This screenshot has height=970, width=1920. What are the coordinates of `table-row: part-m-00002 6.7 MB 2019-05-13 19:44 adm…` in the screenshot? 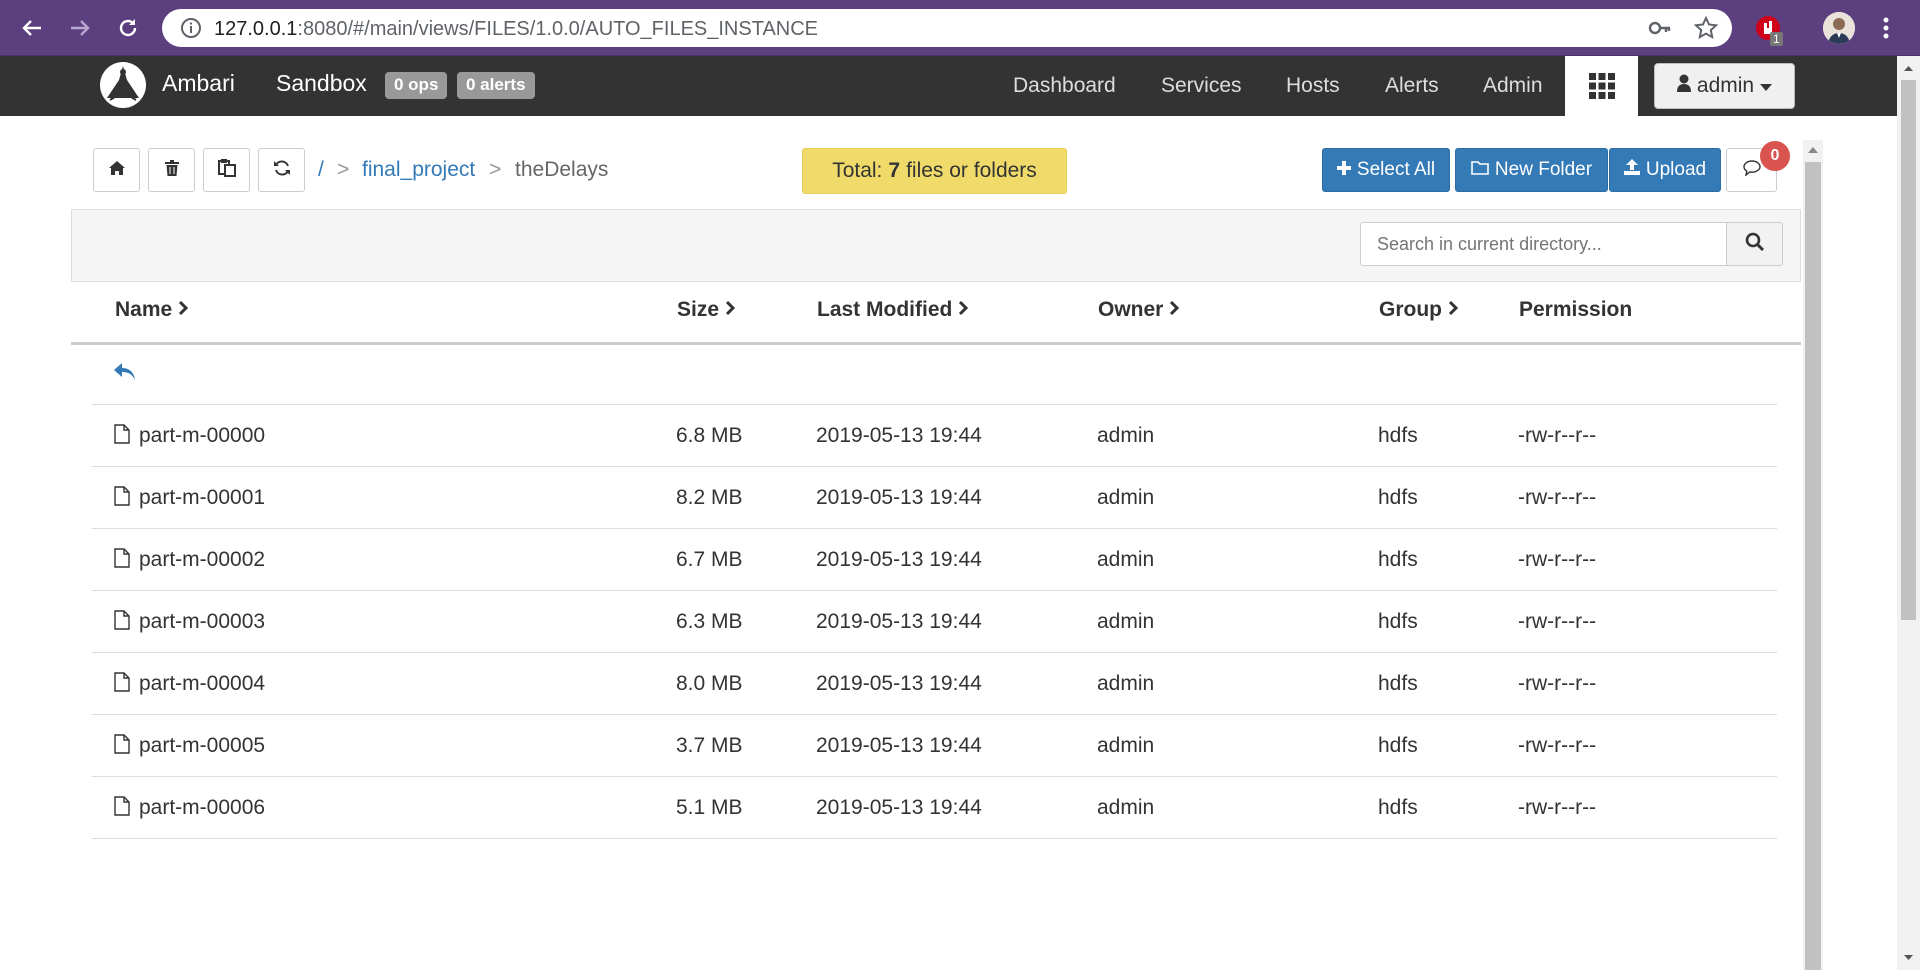 It's located at (934, 560).